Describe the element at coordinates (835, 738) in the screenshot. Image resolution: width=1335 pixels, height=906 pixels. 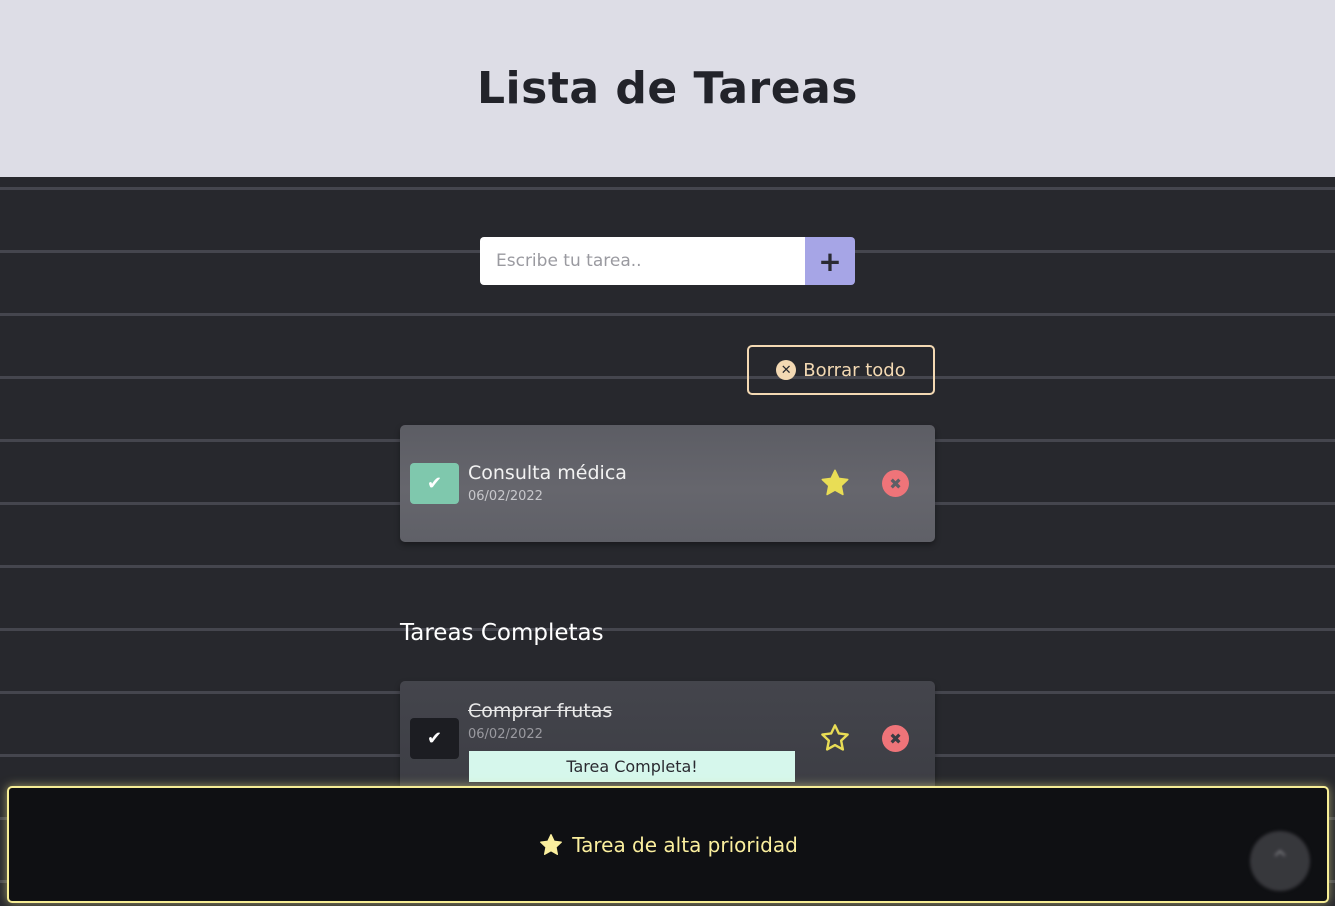
I see `star-outline-icon` at that location.